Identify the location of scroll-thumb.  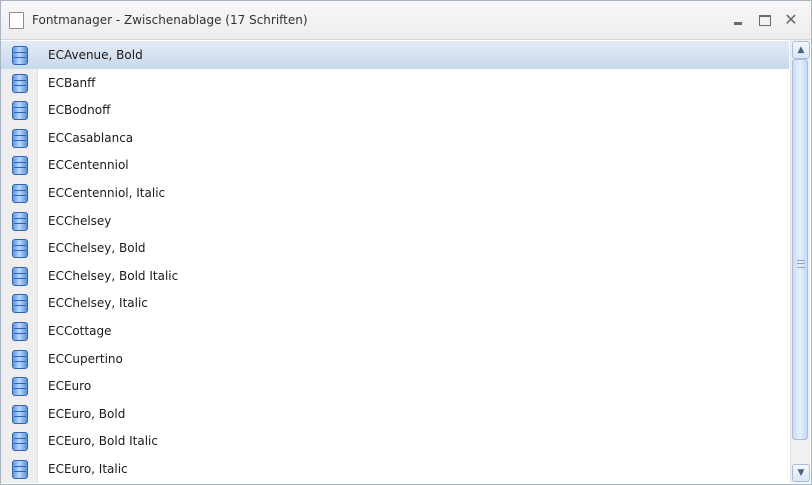
(800, 249).